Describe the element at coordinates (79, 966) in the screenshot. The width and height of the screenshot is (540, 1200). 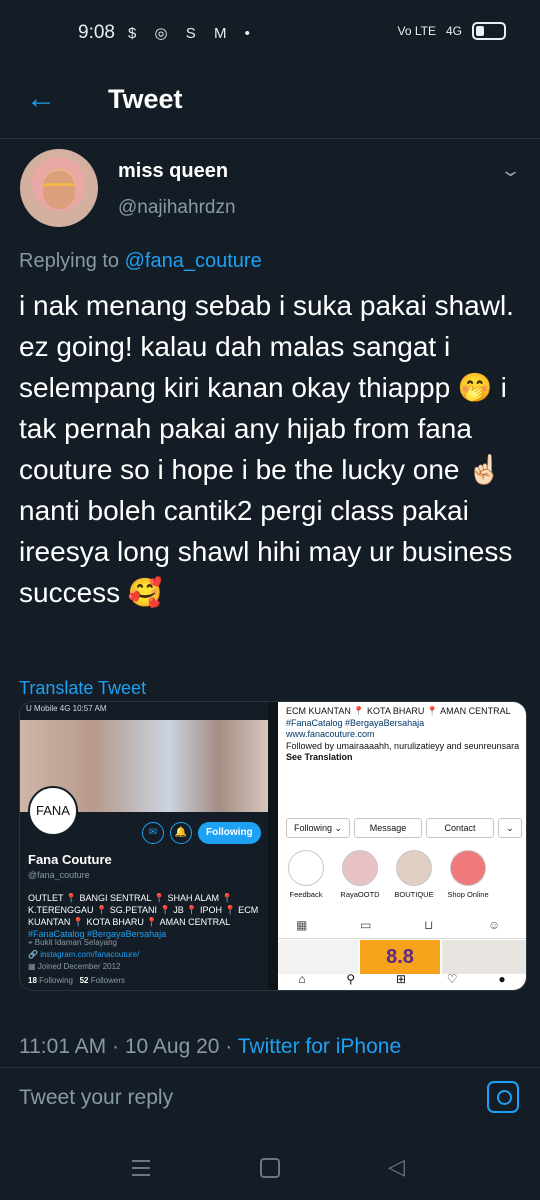
I see `profile-joined-text: Joined December 2012` at that location.